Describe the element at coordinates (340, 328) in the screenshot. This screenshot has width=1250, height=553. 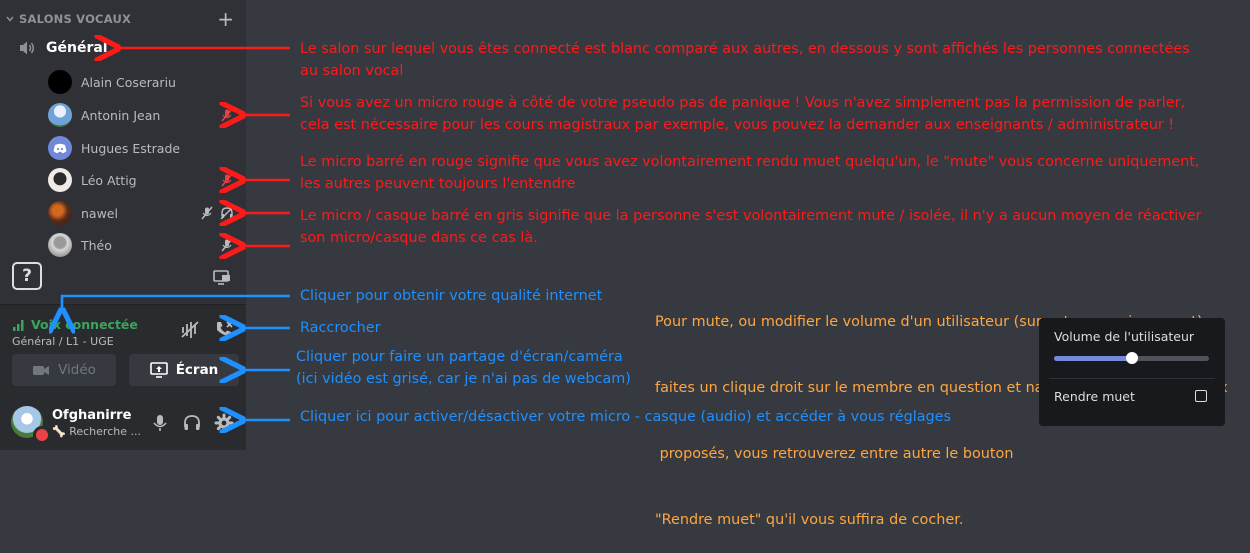
I see `note-hangup: Raccrocher` at that location.